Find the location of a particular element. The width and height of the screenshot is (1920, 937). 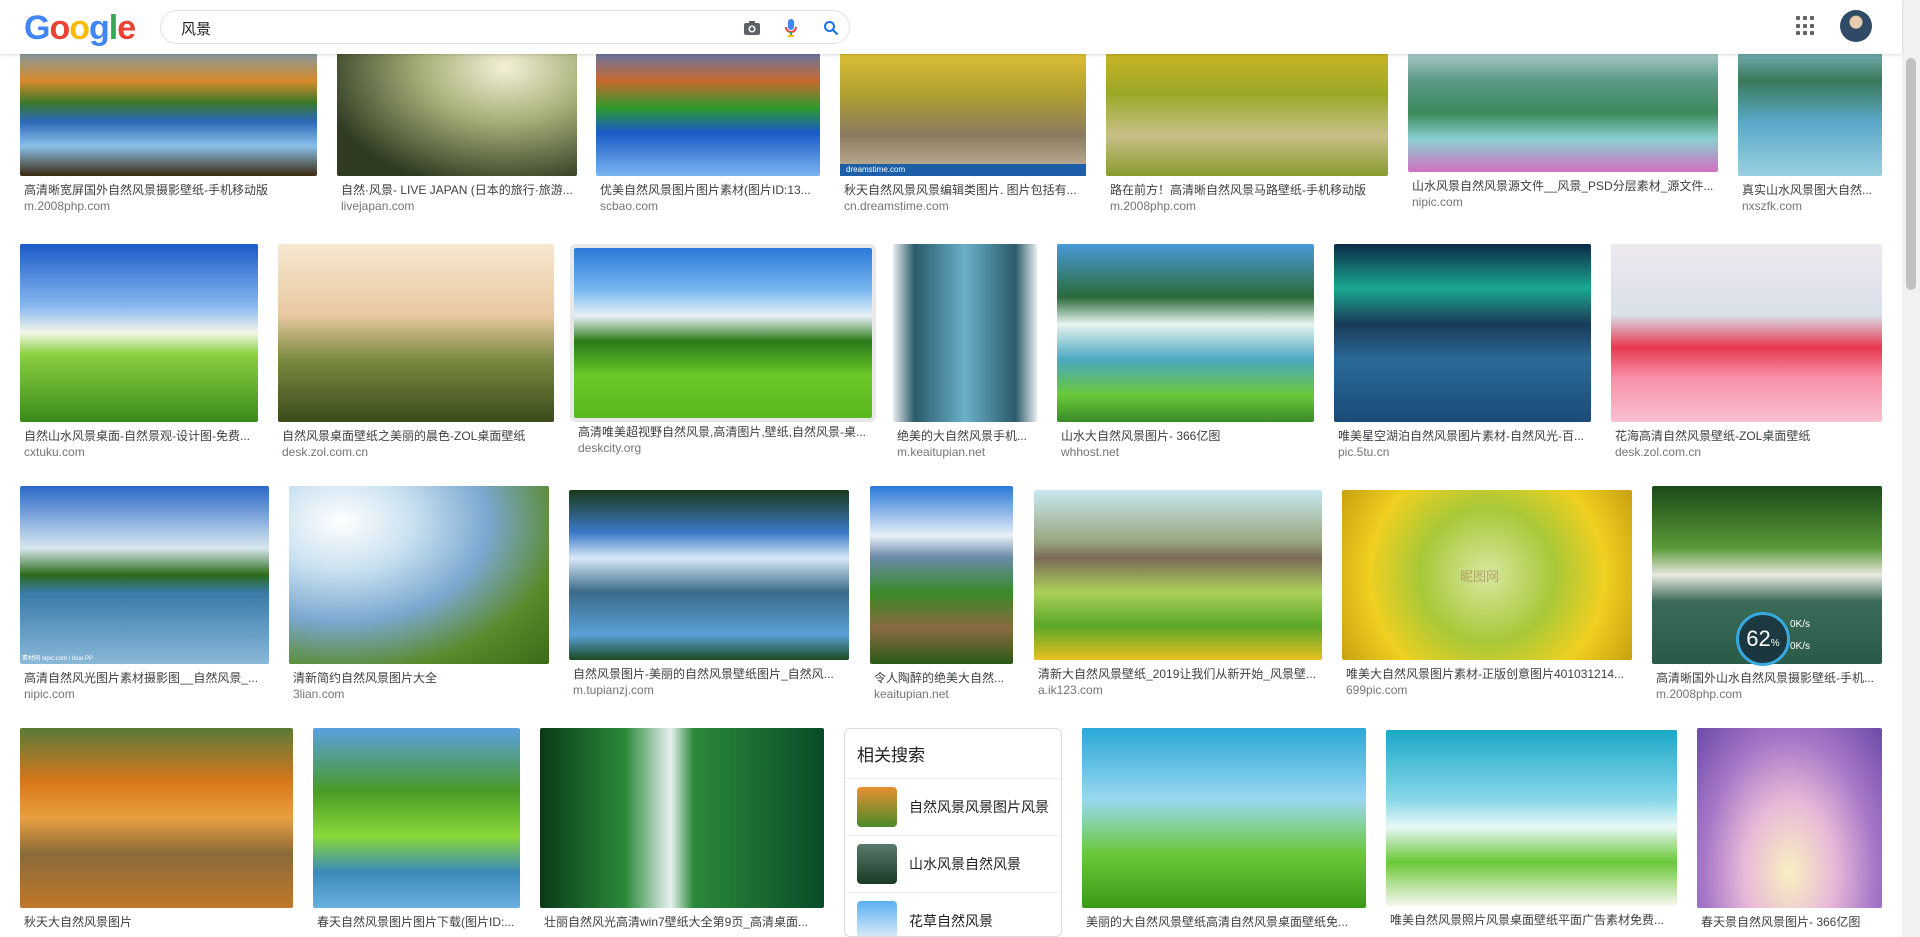

result-tile: 自然风景图片-美丽的自然风景壁纸图片_自然风... m.tupianzj.com is located at coordinates (709, 594).